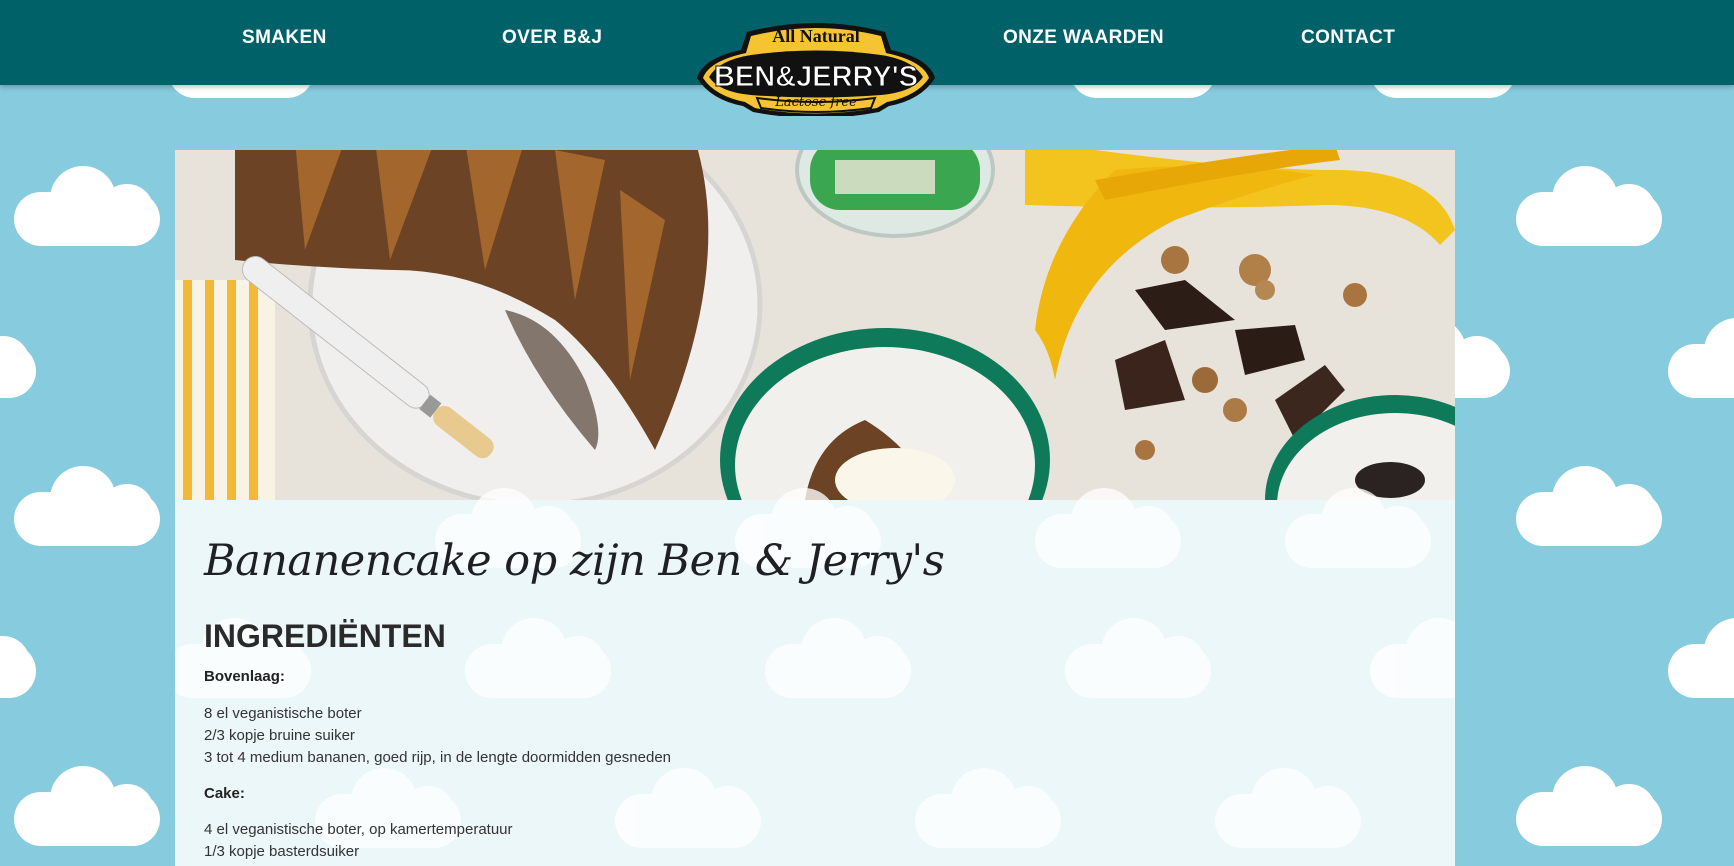 The height and width of the screenshot is (866, 1734). Describe the element at coordinates (283, 713) in the screenshot. I see `ingredient-item: 8 el veganistische boter` at that location.